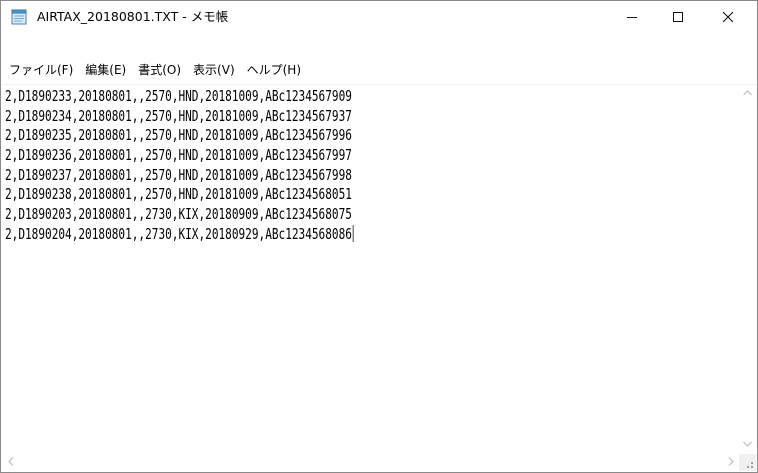 This screenshot has width=758, height=473. I want to click on menu-file: ファイル(F), so click(41, 70).